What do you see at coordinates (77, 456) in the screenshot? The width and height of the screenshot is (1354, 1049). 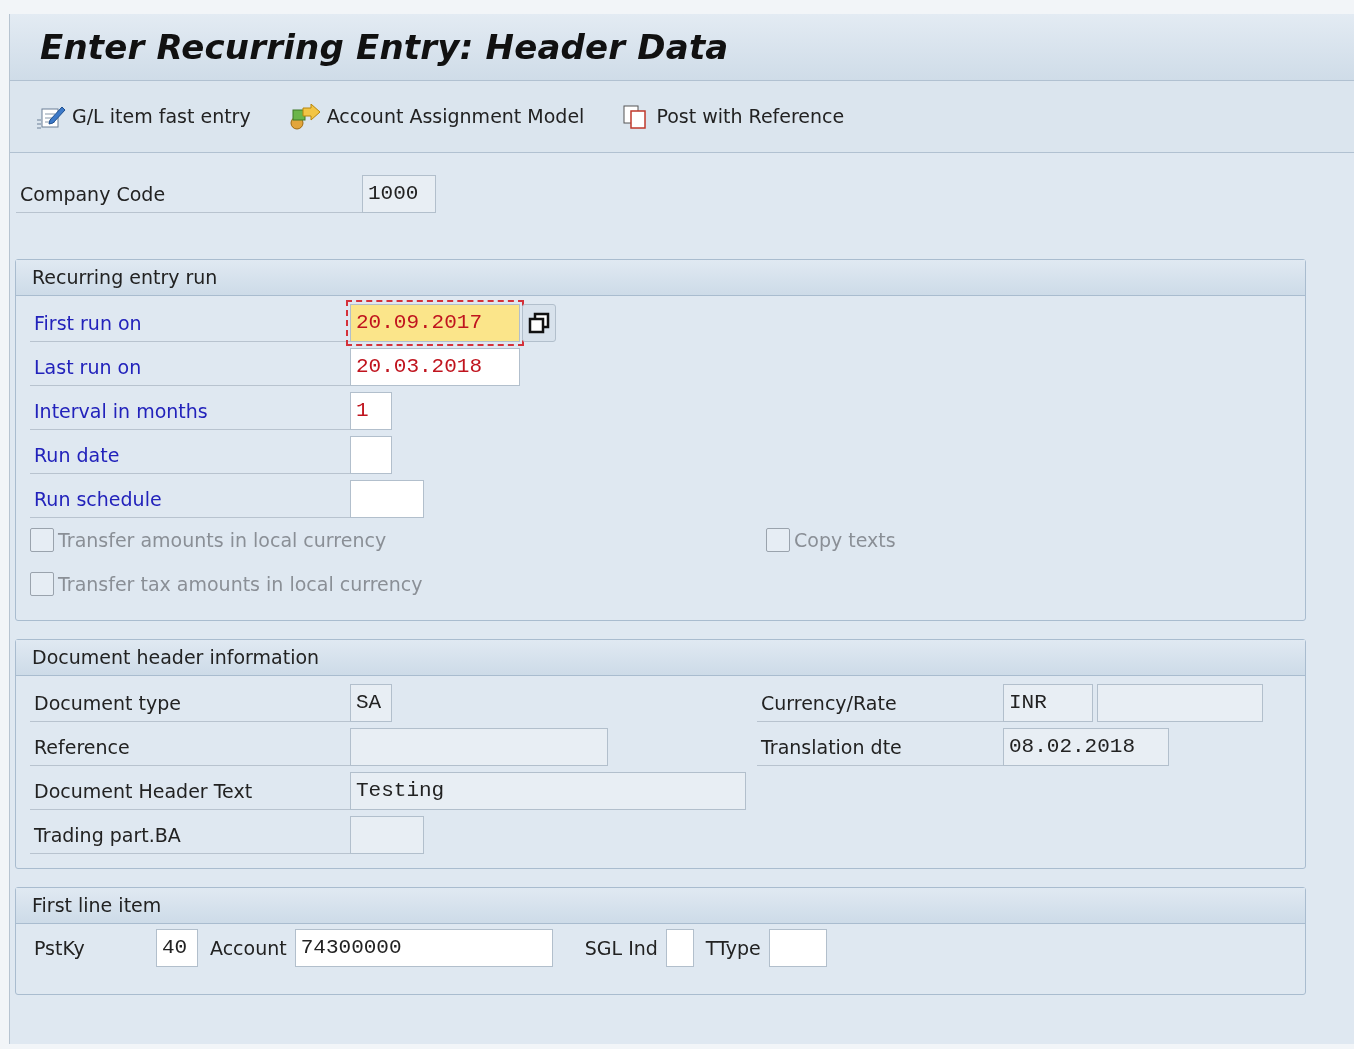 I see `field-label: Run date` at bounding box center [77, 456].